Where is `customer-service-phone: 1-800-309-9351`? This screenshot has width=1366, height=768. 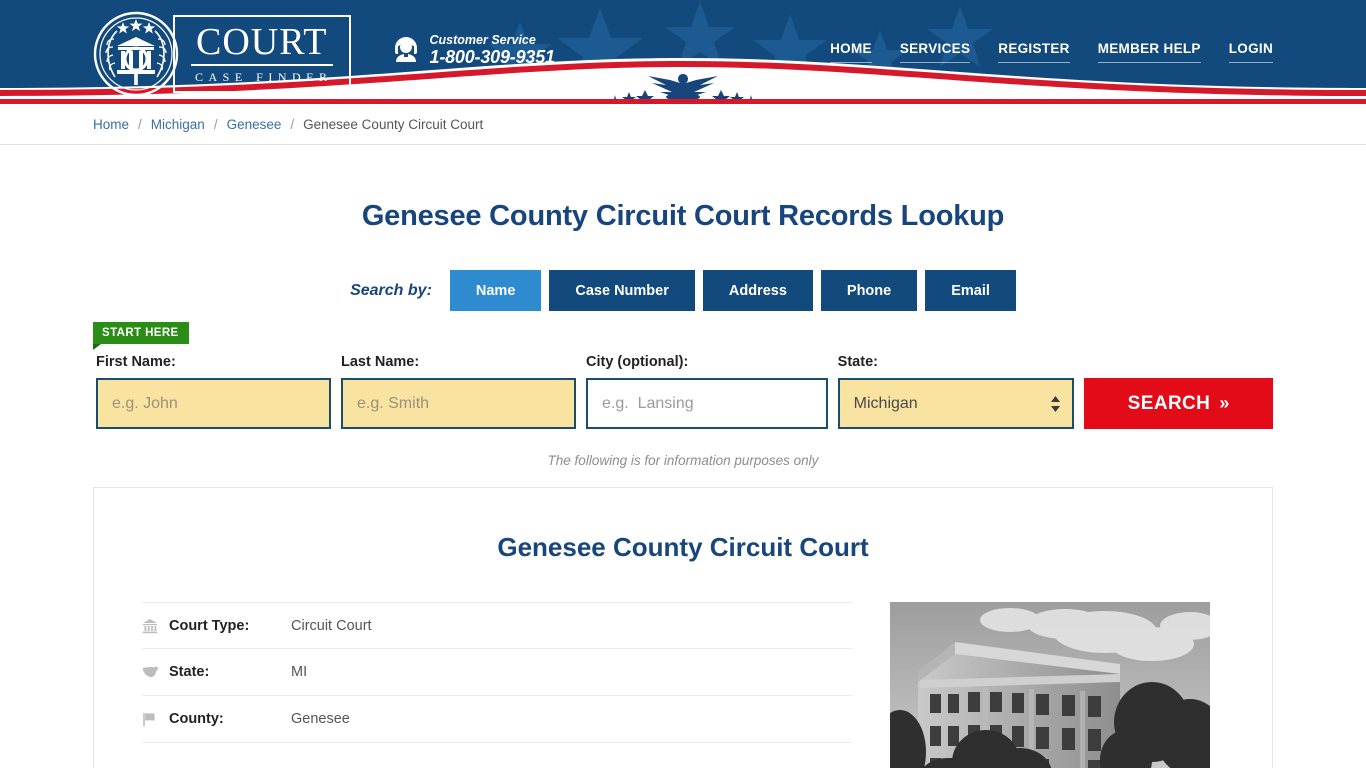 customer-service-phone: 1-800-309-9351 is located at coordinates (493, 57).